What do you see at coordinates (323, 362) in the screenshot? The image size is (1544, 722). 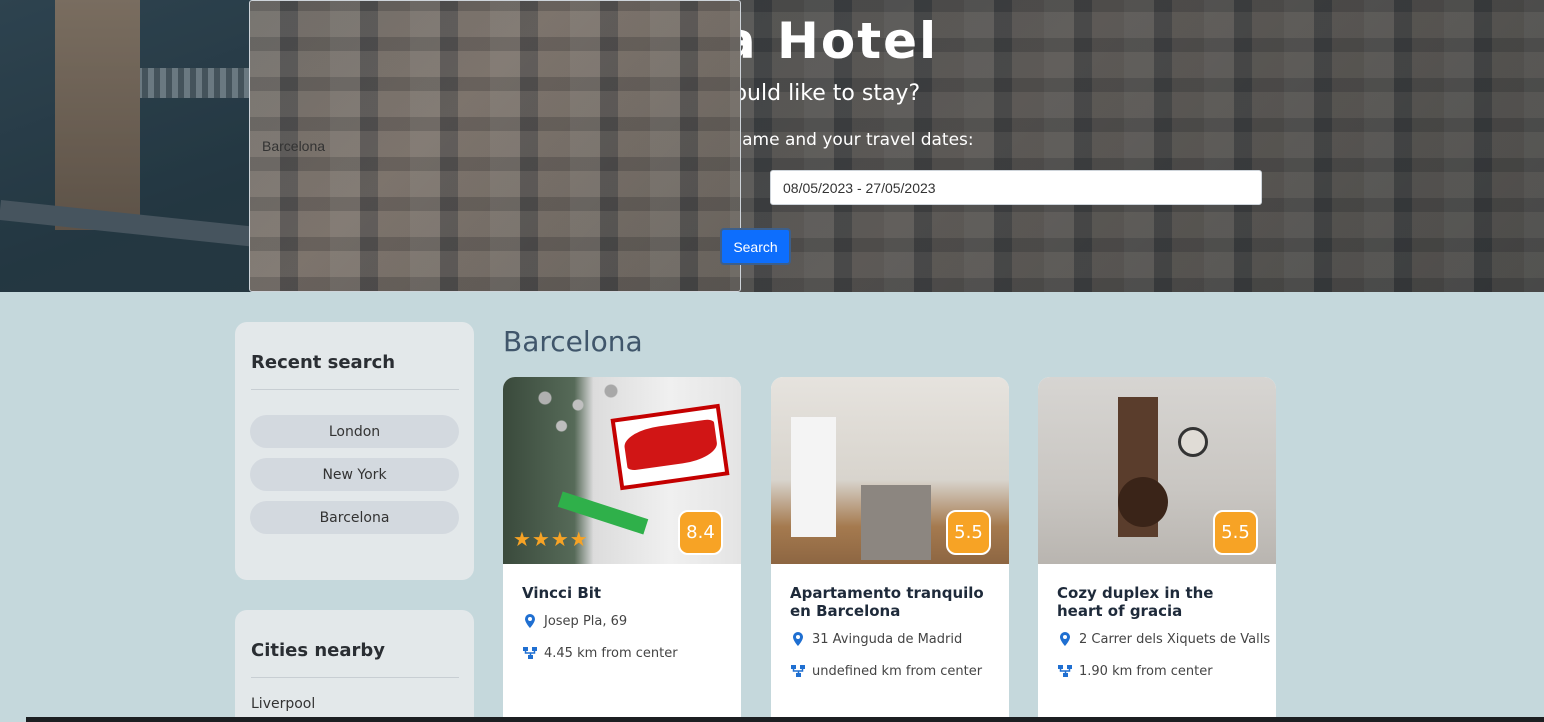 I see `recent-search-title: Recent search` at bounding box center [323, 362].